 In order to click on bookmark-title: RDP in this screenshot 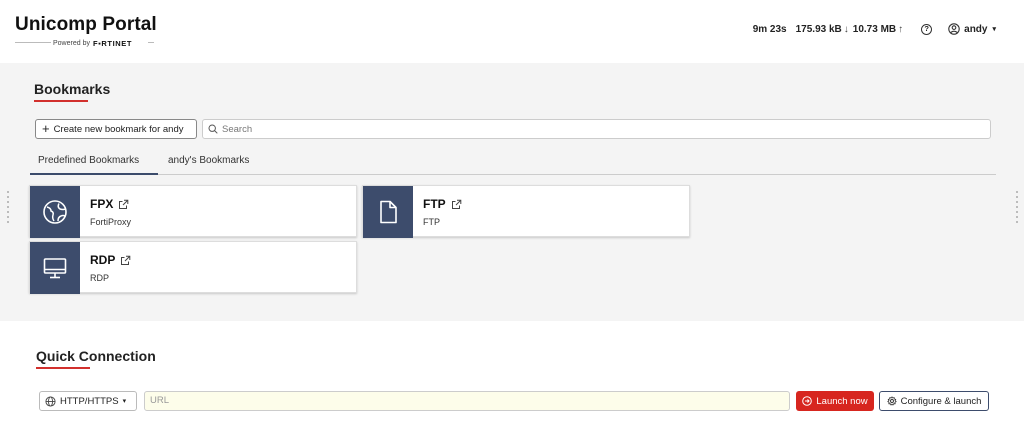, I will do `click(103, 260)`.